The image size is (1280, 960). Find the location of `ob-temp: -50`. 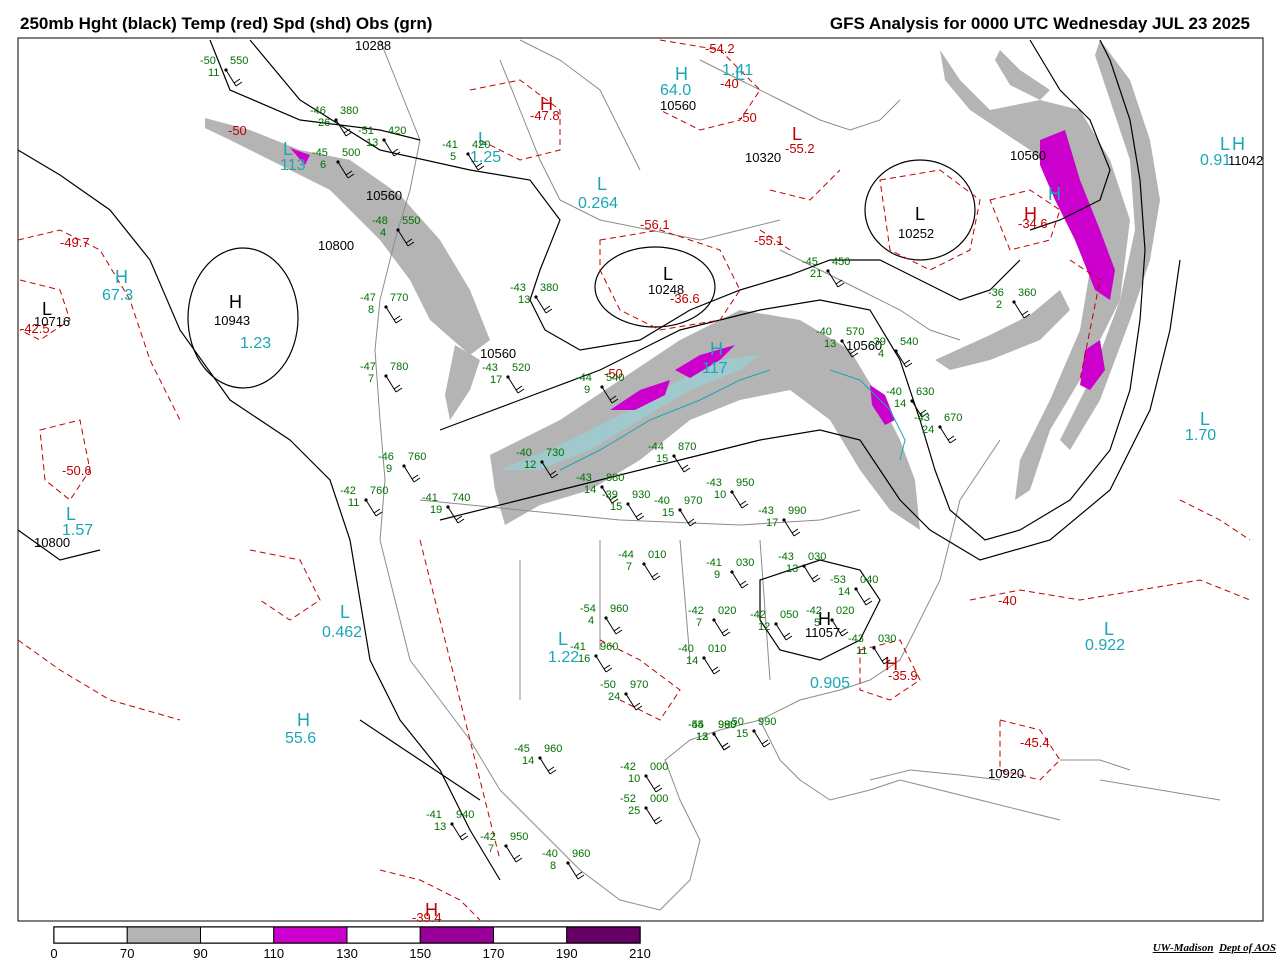

ob-temp: -50 is located at coordinates (608, 685).